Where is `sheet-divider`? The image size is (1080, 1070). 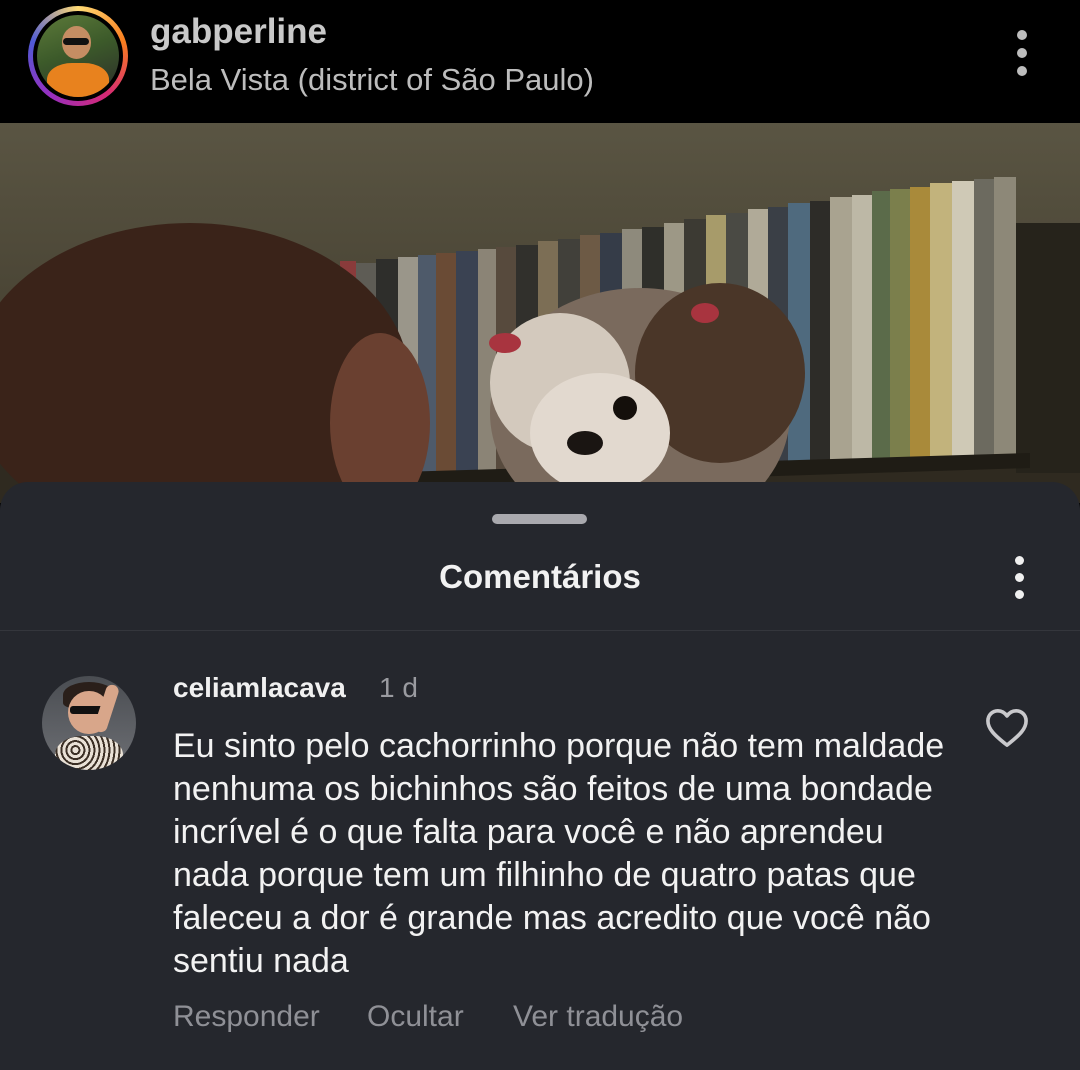 sheet-divider is located at coordinates (540, 630).